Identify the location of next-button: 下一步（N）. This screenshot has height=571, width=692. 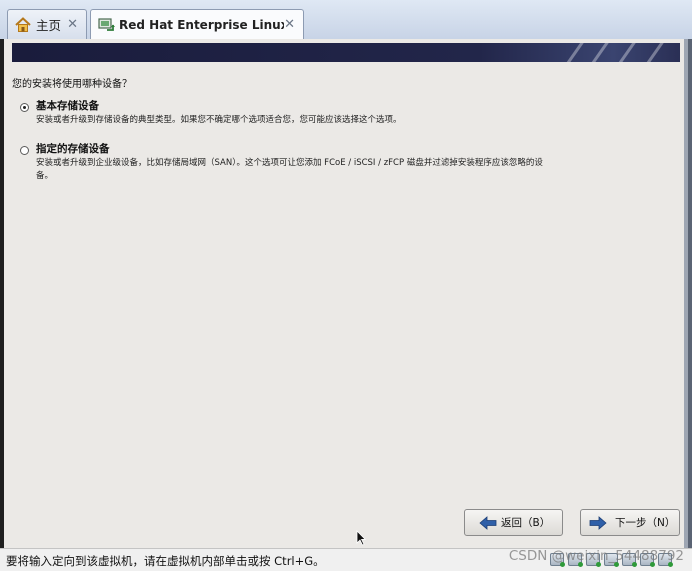
(630, 522).